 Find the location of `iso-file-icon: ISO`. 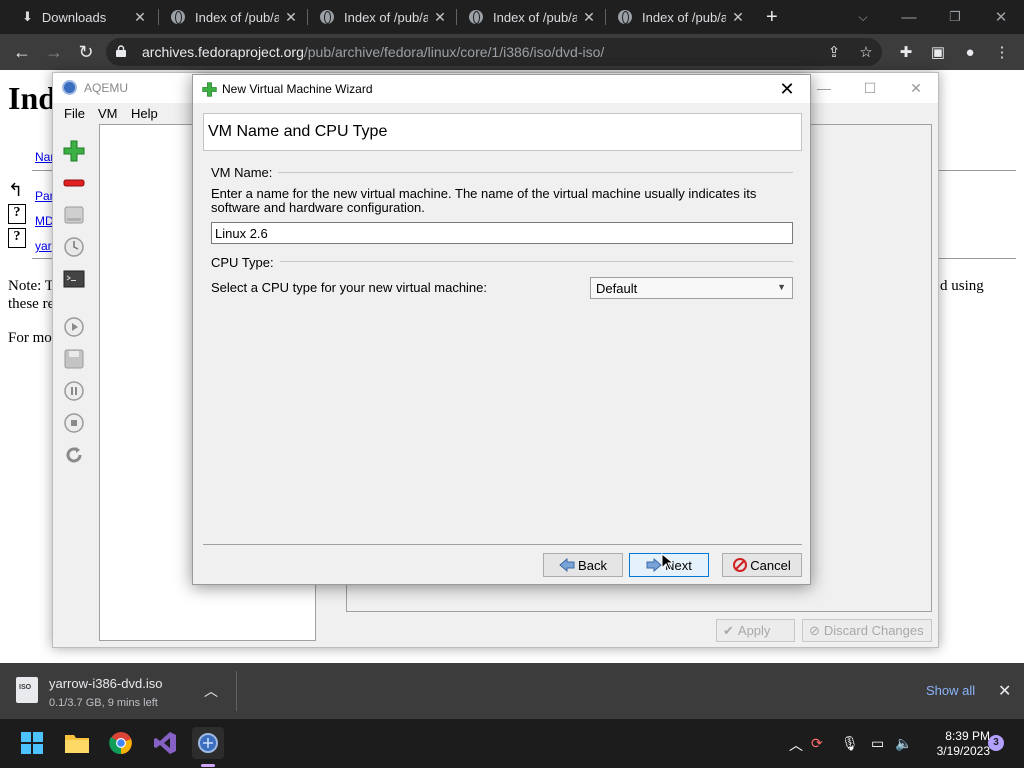

iso-file-icon: ISO is located at coordinates (27, 690).